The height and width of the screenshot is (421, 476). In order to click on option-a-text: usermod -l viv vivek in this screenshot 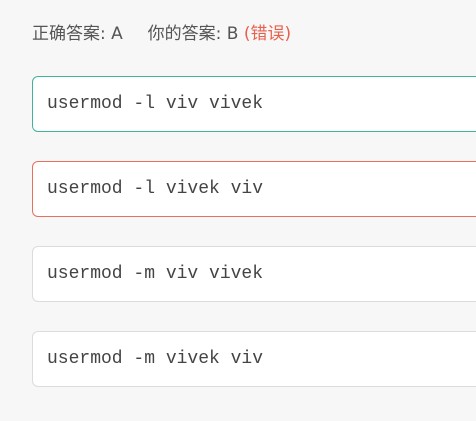, I will do `click(155, 104)`.